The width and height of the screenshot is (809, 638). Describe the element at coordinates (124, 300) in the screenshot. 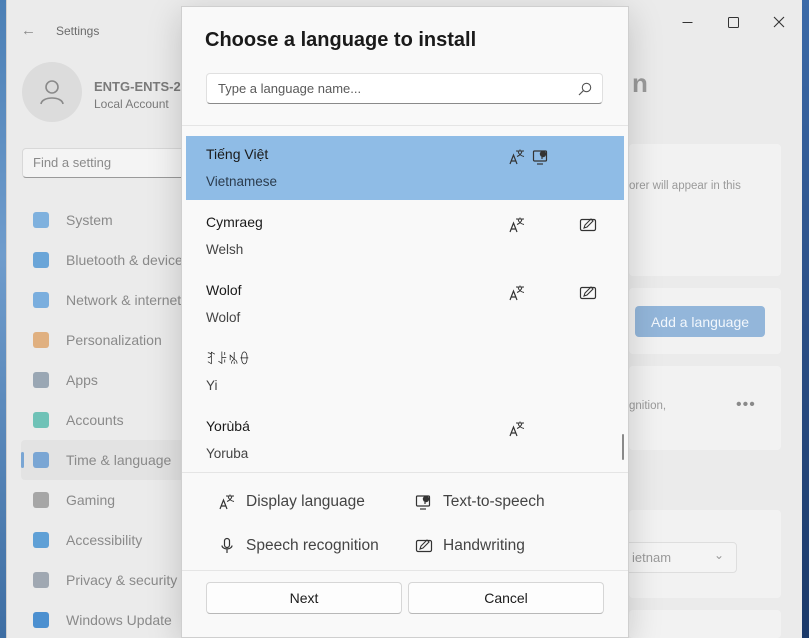

I see `sidebar-item-label: Network & internet` at that location.